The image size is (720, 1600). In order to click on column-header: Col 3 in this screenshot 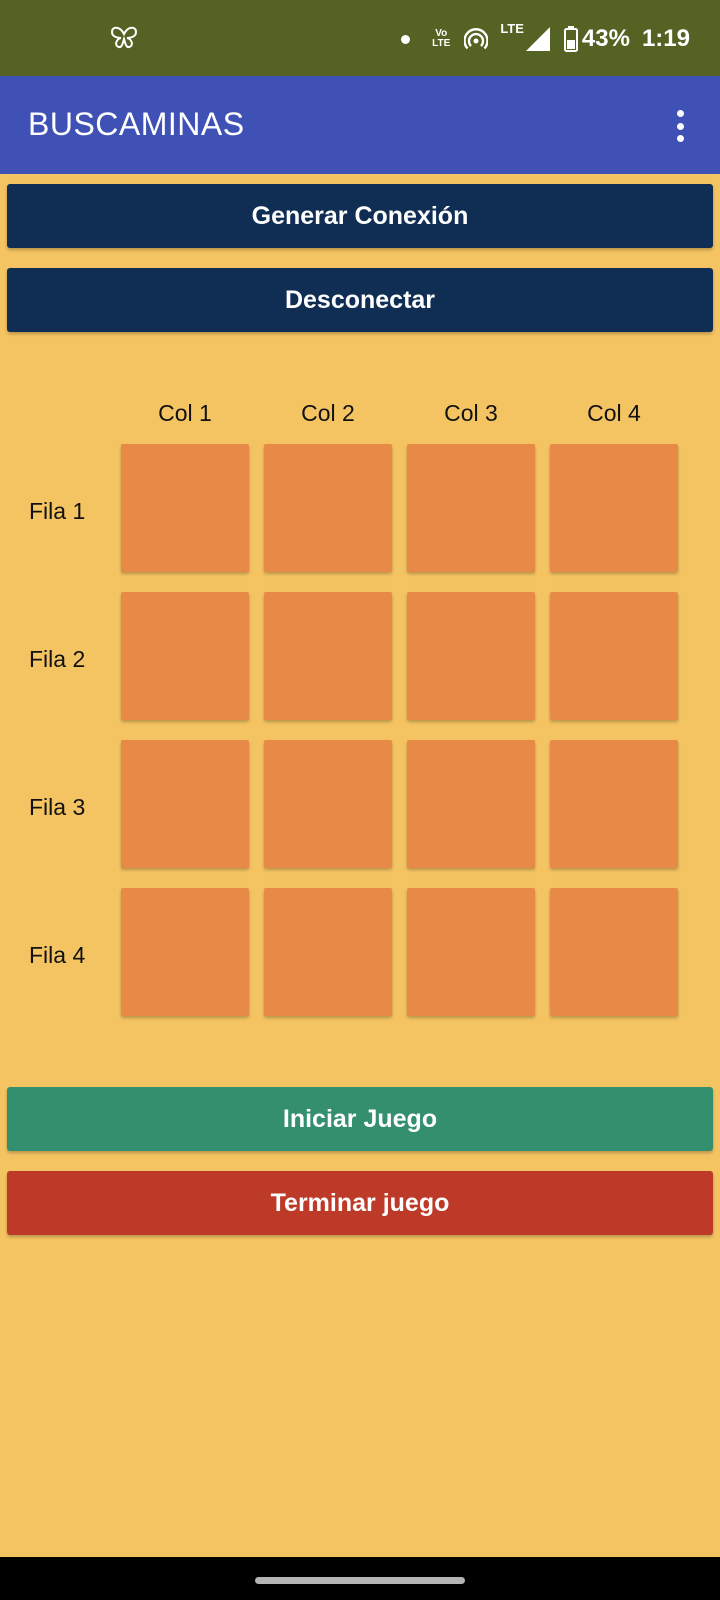, I will do `click(471, 413)`.